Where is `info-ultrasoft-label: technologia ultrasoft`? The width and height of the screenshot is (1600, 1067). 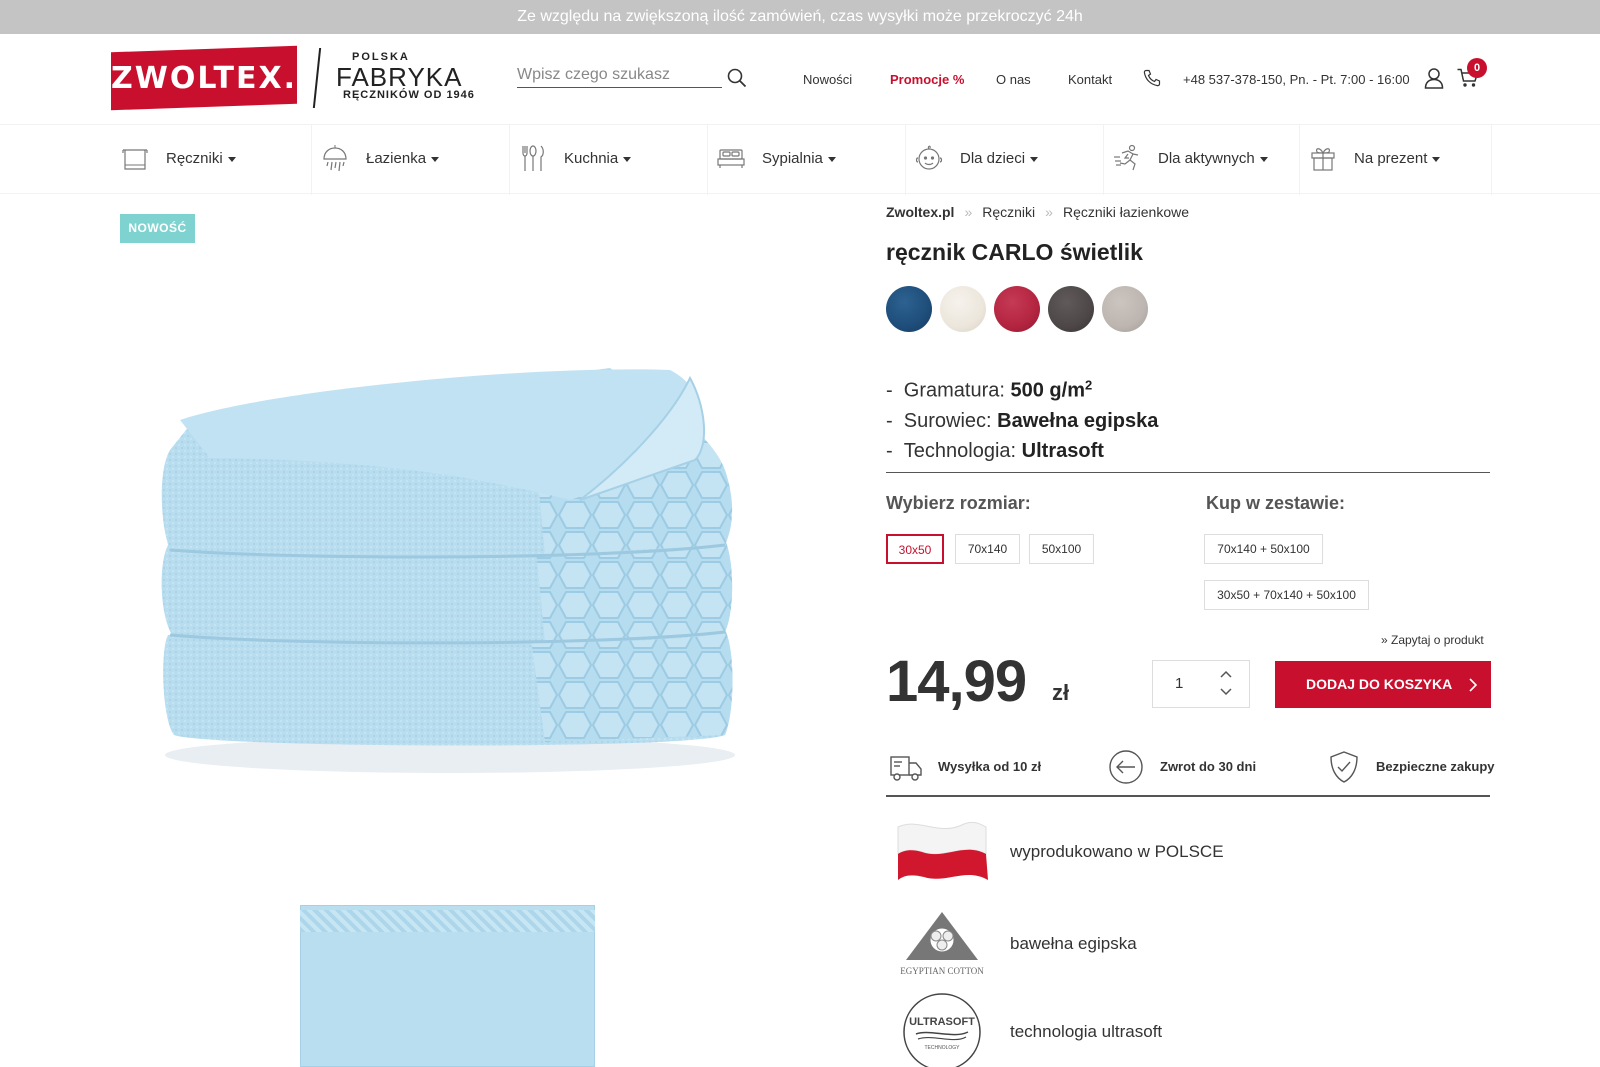
info-ultrasoft-label: technologia ultrasoft is located at coordinates (1086, 1031).